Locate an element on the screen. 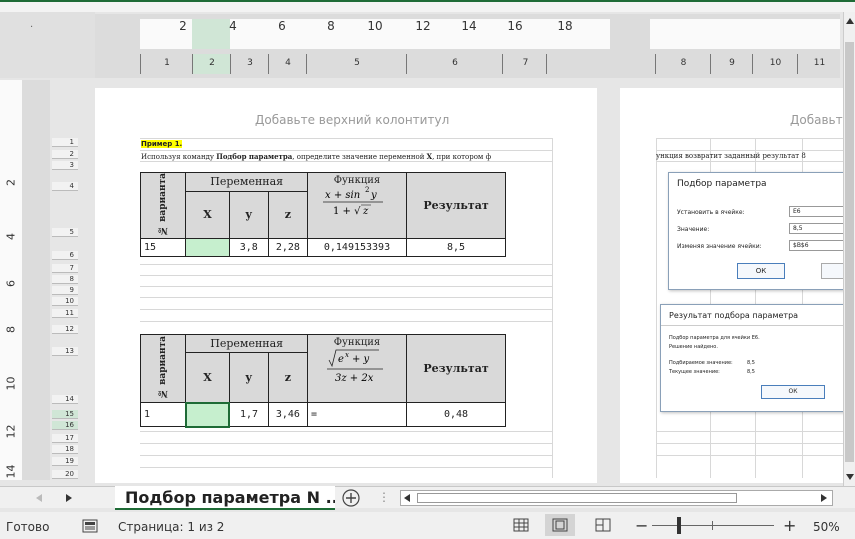  table1-result-cell: 8,5 is located at coordinates (456, 248).